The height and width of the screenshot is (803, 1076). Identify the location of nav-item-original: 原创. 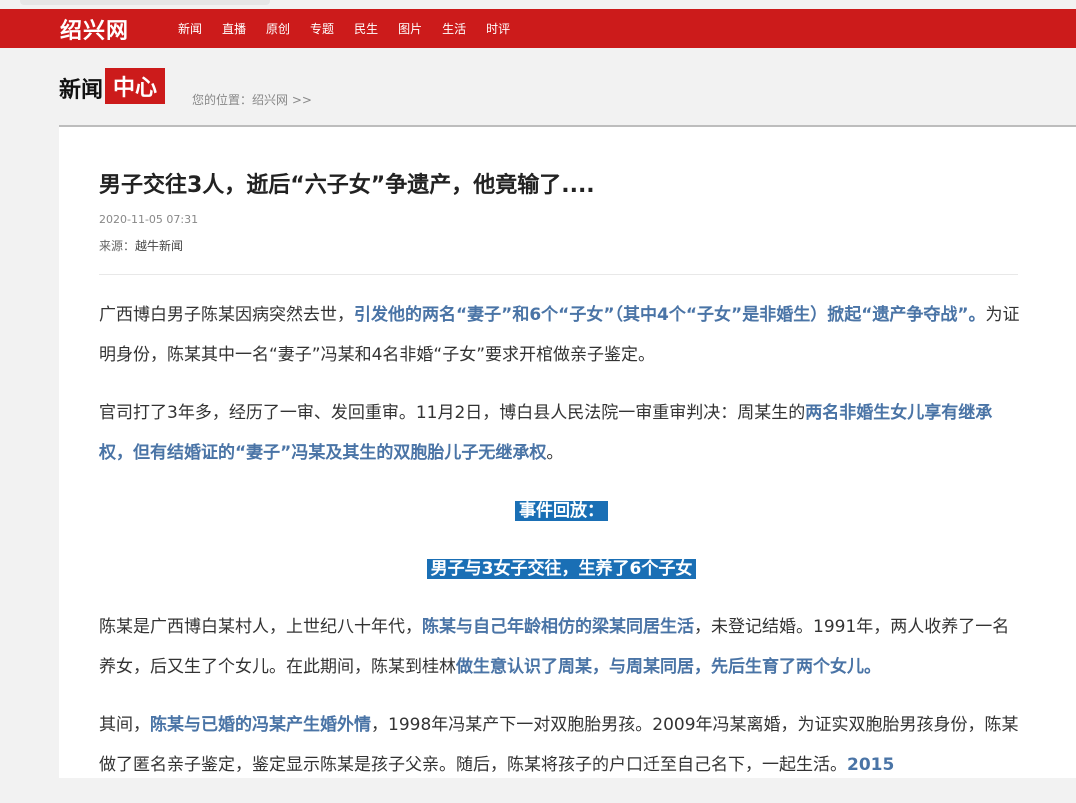
(278, 28).